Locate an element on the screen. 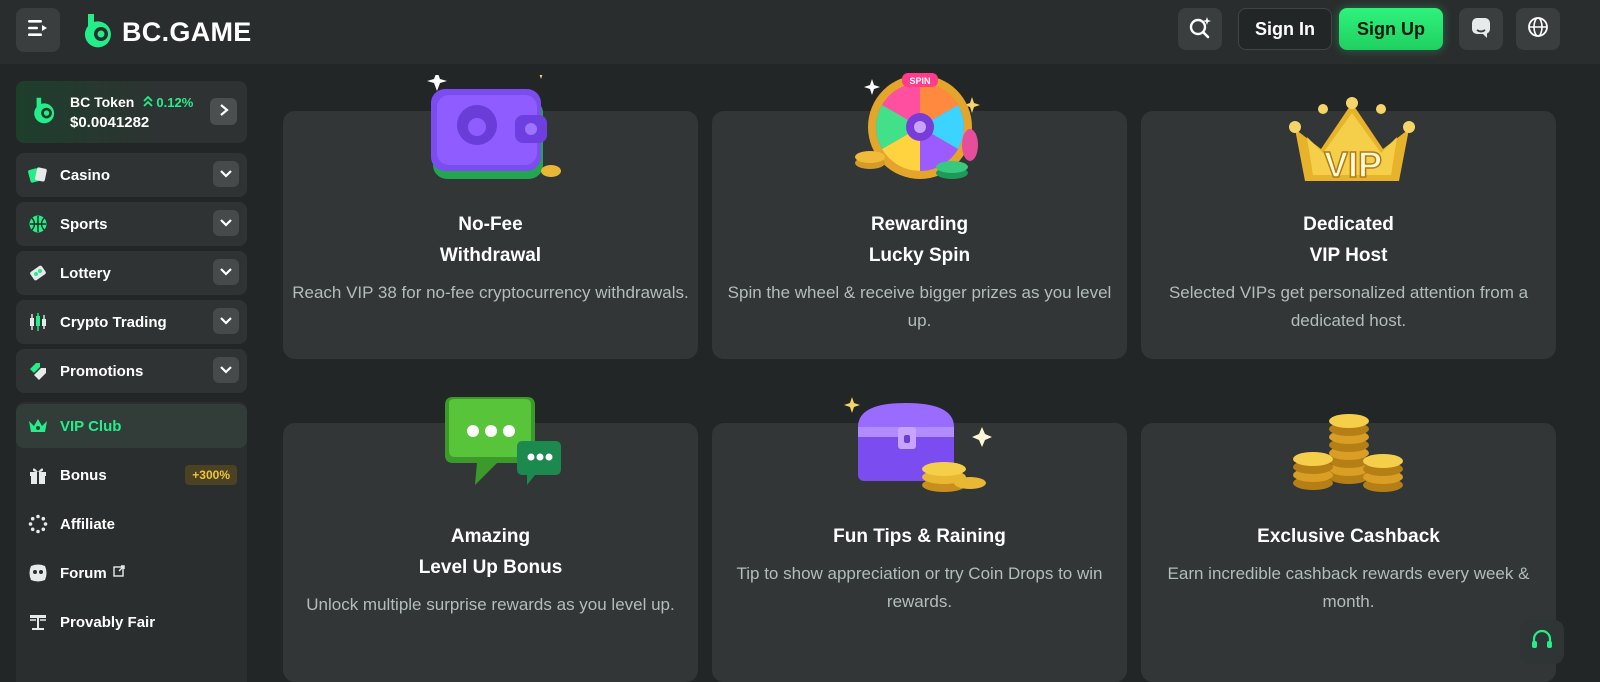  sidebar-item-vip-club: VIP Club is located at coordinates (131, 426).